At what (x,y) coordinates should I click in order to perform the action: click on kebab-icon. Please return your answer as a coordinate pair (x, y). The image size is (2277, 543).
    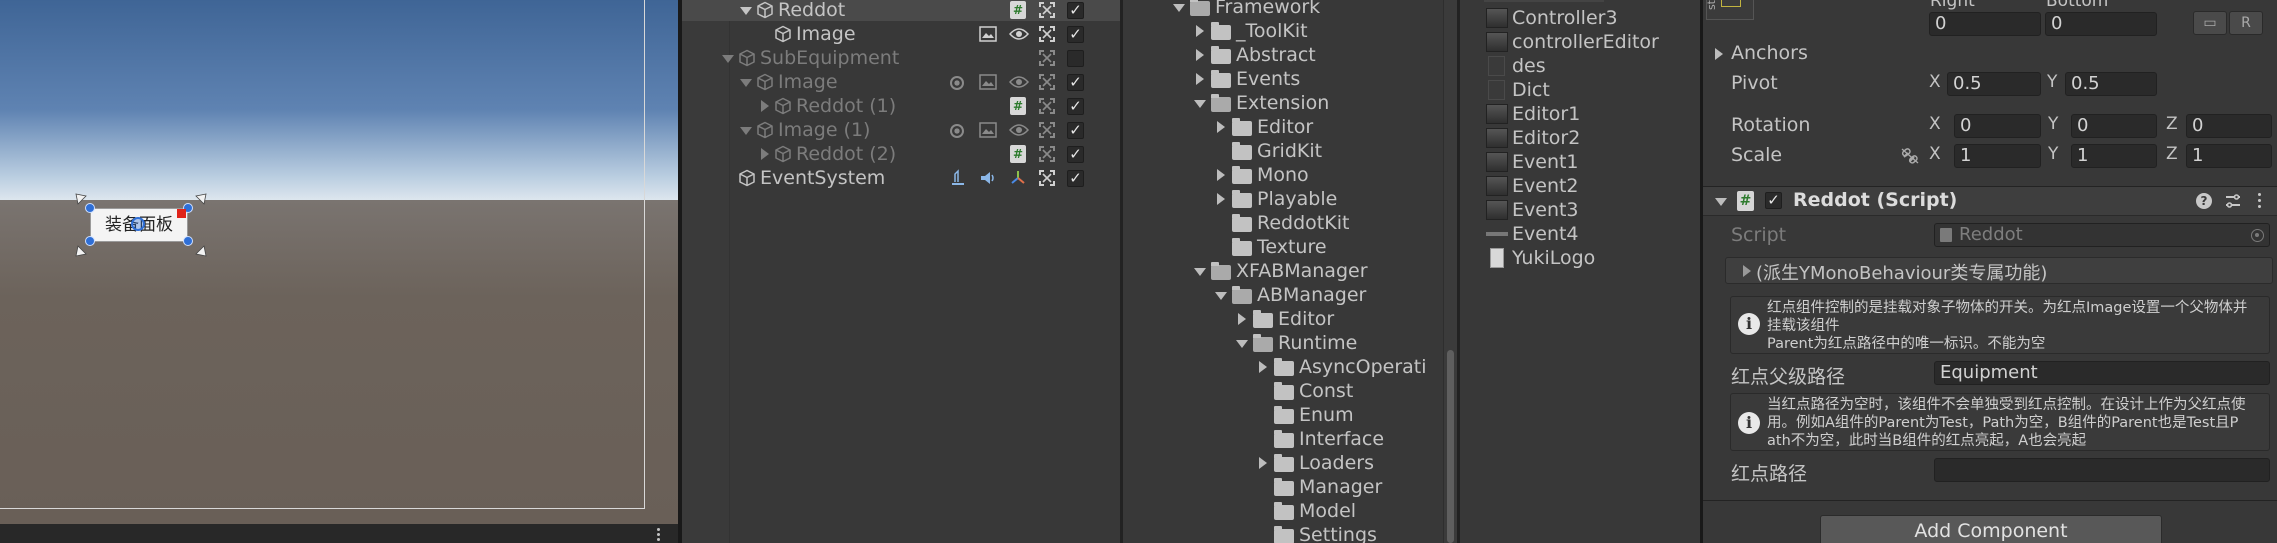
    Looking at the image, I should click on (659, 535).